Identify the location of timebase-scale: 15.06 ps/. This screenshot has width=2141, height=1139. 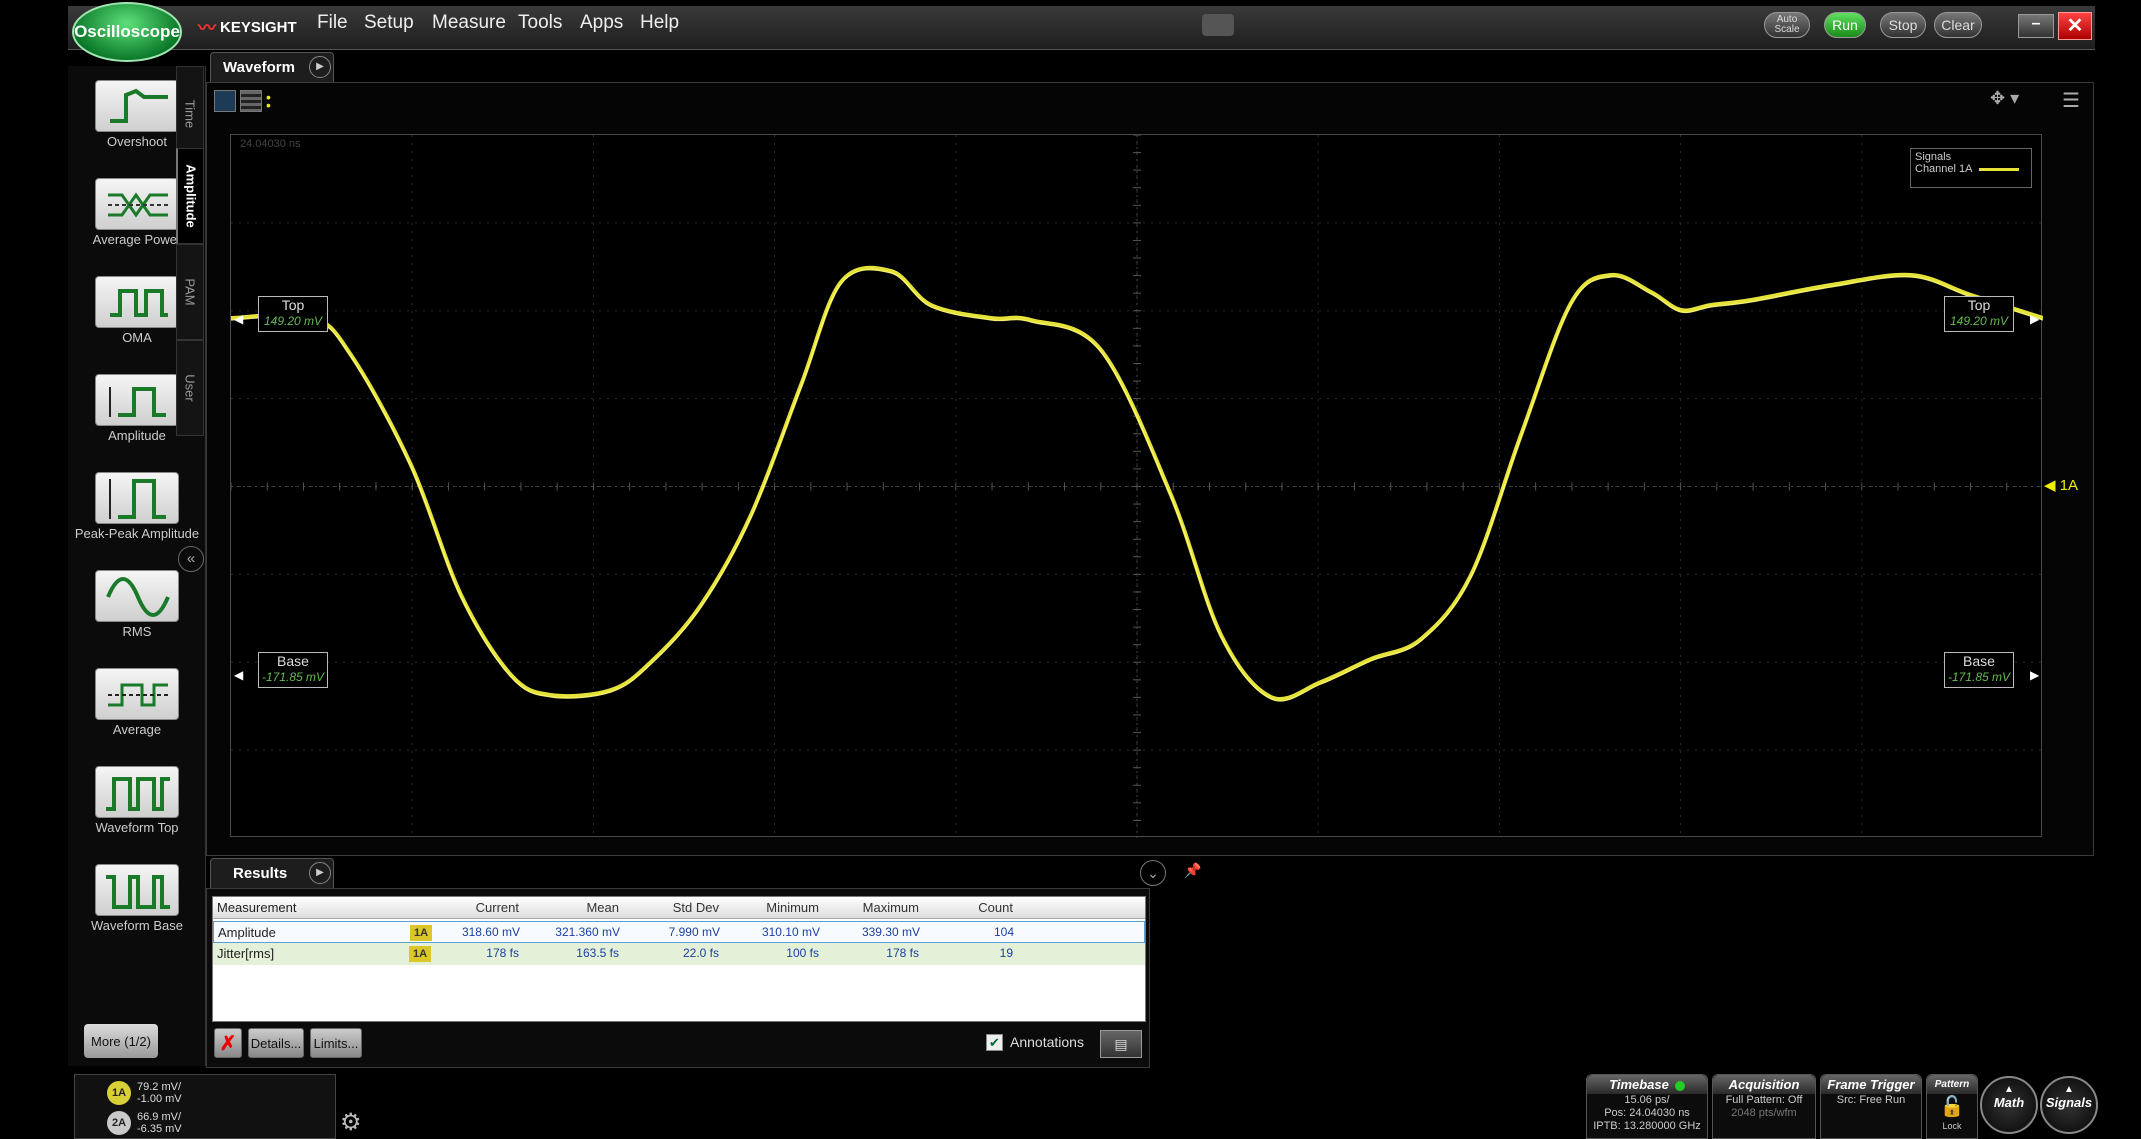
(1647, 1100).